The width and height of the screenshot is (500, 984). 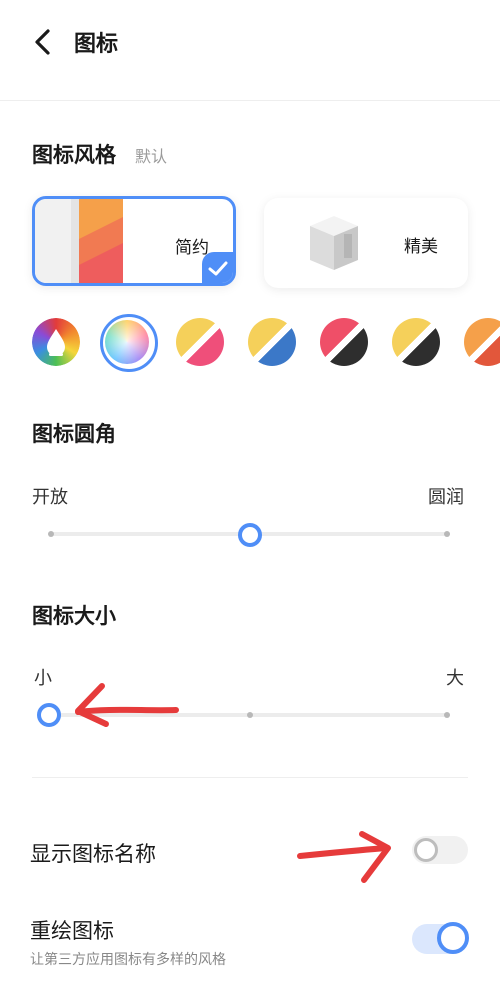 What do you see at coordinates (416, 342) in the screenshot?
I see `theme-swatch-black-yellow` at bounding box center [416, 342].